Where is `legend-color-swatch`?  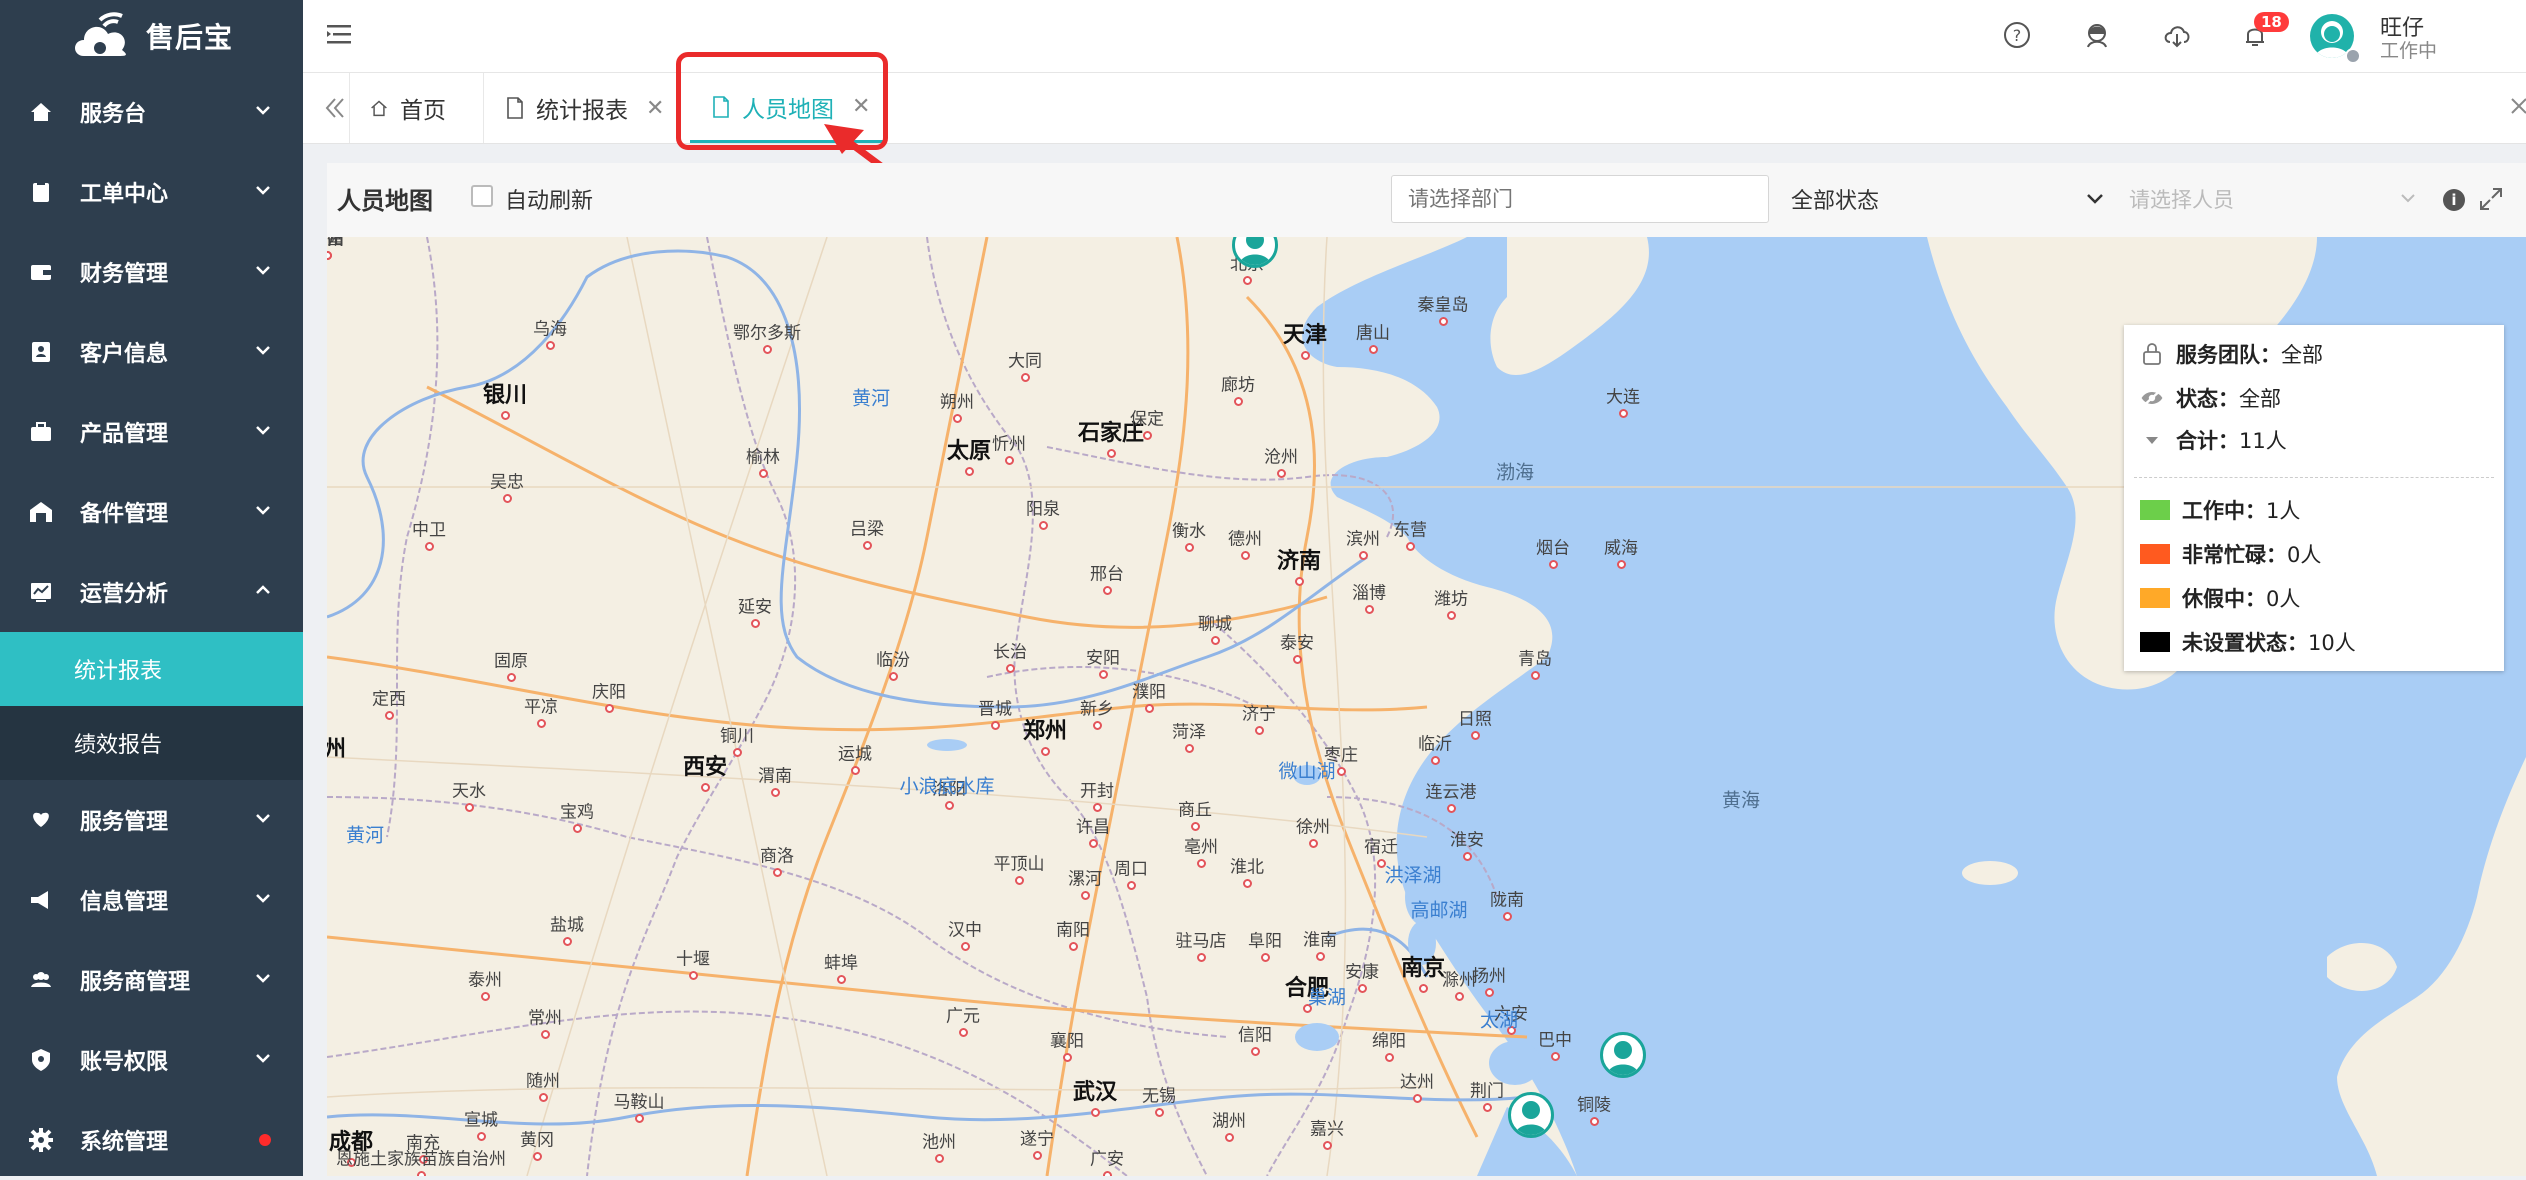 legend-color-swatch is located at coordinates (2155, 510).